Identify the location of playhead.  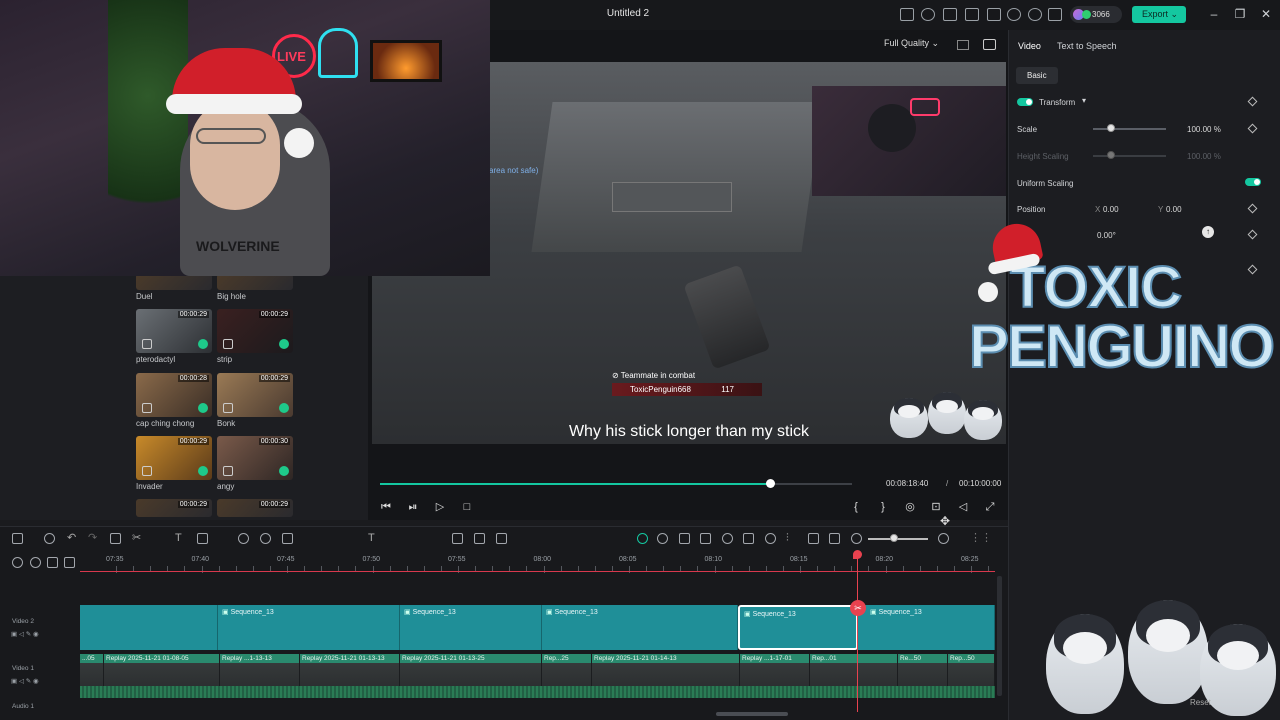
(857, 632).